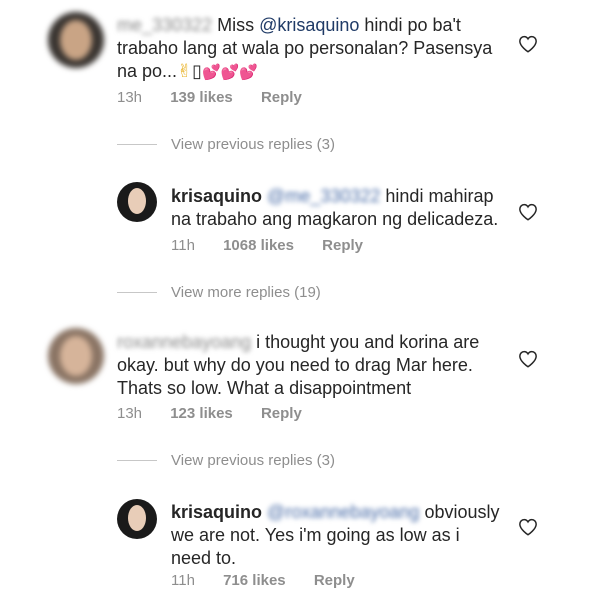 The height and width of the screenshot is (609, 612). Describe the element at coordinates (323, 196) in the screenshot. I see `mention-link: @me_330322` at that location.